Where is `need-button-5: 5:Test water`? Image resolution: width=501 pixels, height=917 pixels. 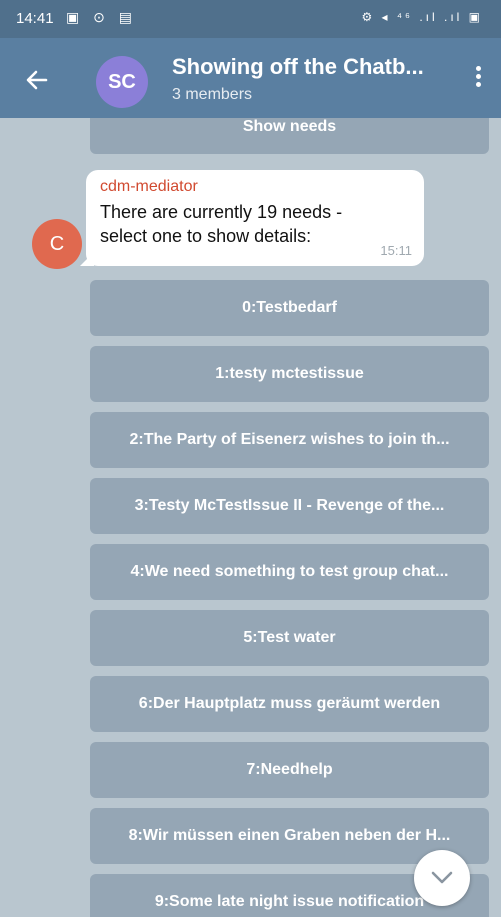
need-button-5: 5:Test water is located at coordinates (289, 638).